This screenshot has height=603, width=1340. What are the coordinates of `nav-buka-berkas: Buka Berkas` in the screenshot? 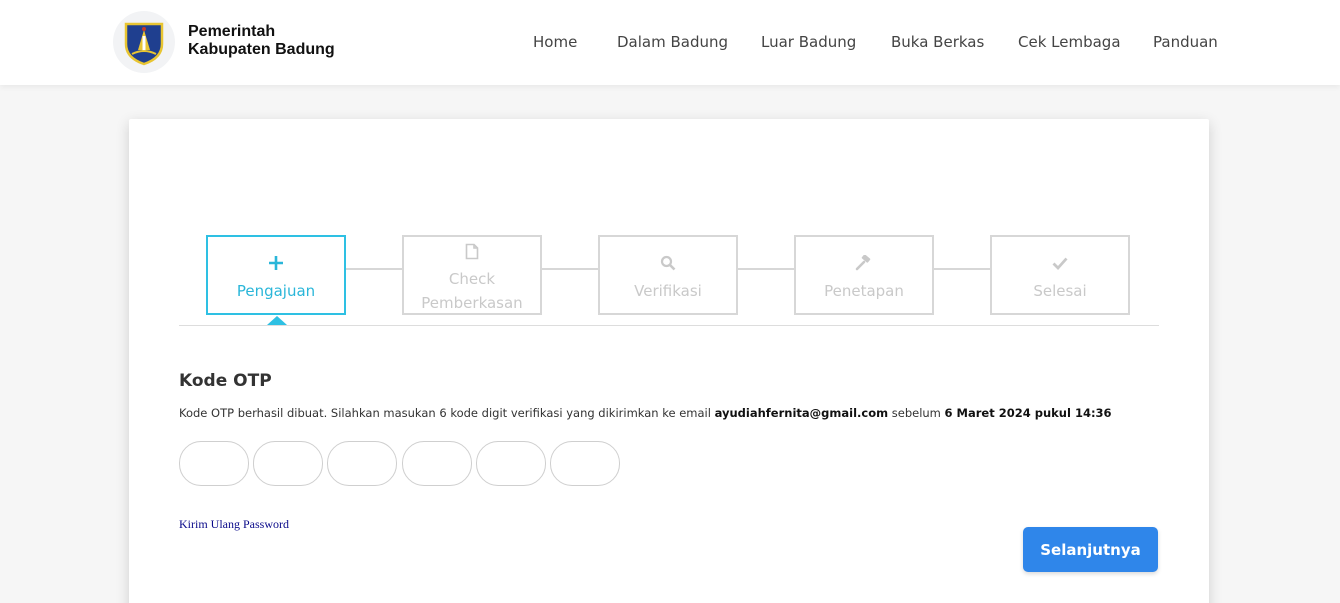 It's located at (937, 43).